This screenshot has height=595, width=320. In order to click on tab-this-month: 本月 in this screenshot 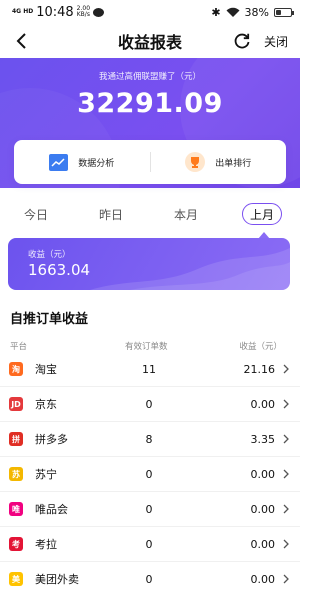, I will do `click(186, 214)`.